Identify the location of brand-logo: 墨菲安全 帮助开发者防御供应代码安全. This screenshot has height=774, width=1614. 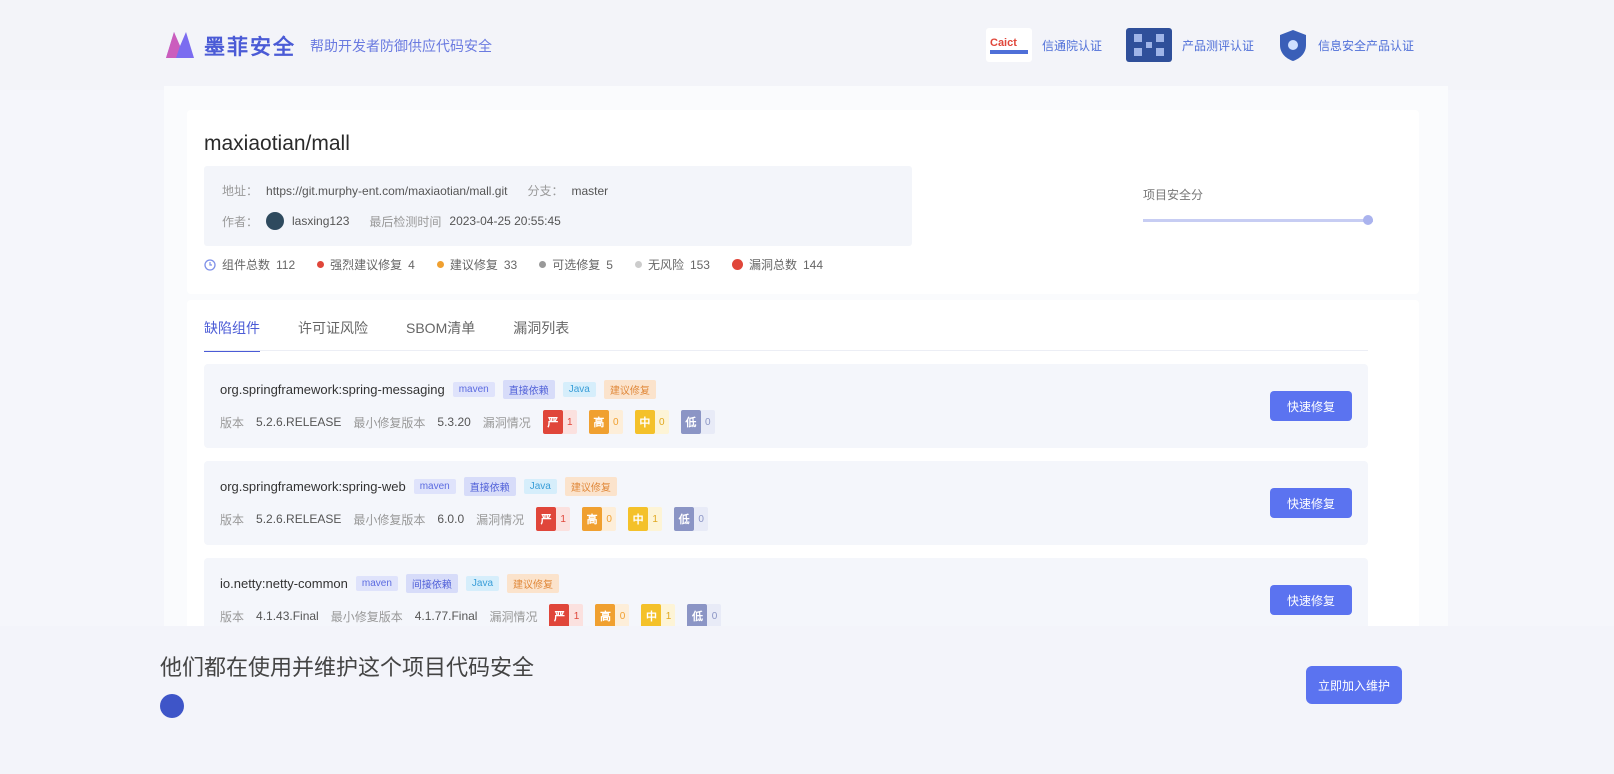
(327, 46).